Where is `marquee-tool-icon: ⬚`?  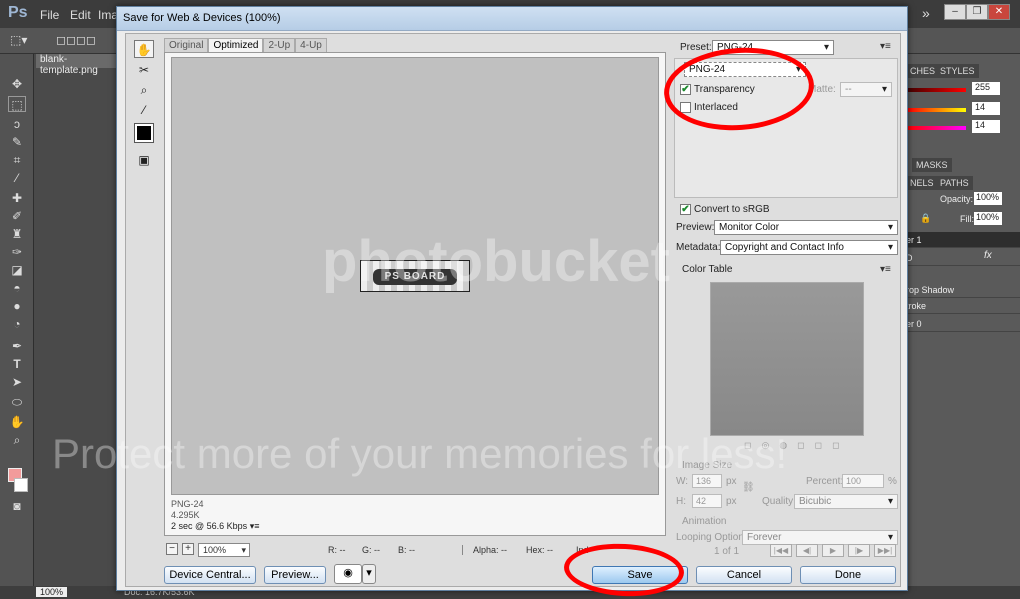
marquee-tool-icon: ⬚ is located at coordinates (17, 104).